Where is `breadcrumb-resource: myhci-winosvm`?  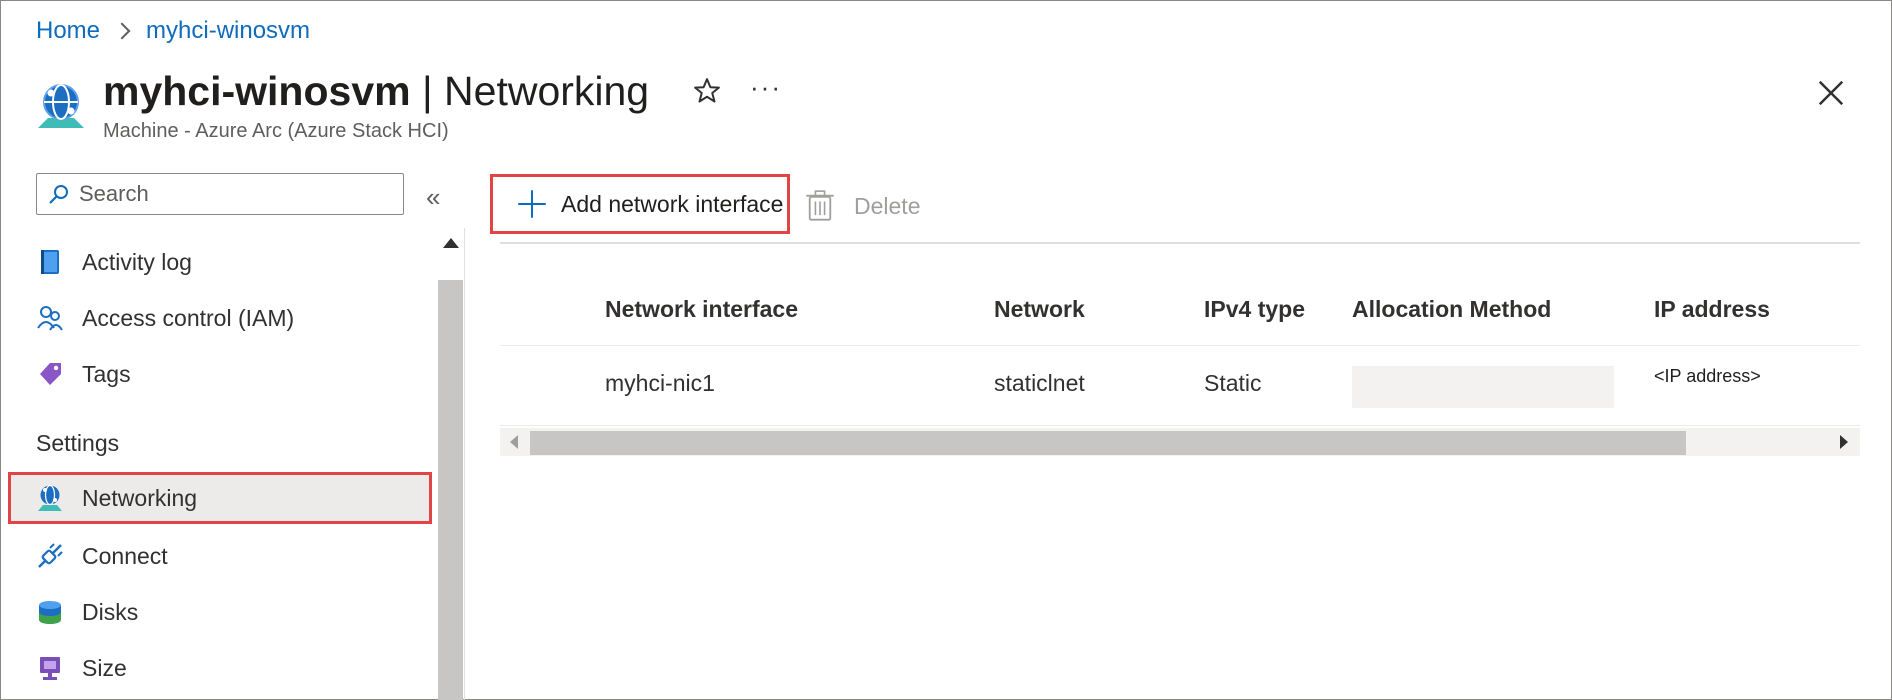
breadcrumb-resource: myhci-winosvm is located at coordinates (228, 31).